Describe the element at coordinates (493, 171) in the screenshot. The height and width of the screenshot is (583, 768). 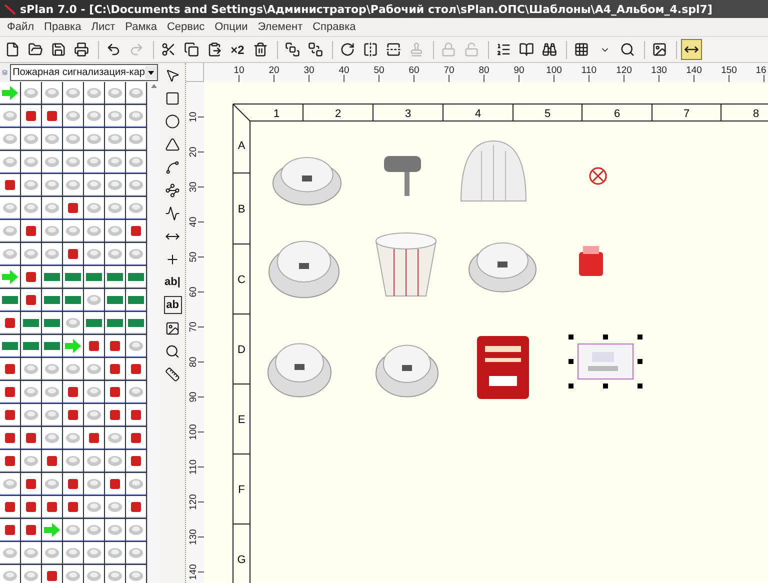
I see `dome-detector-drawing` at that location.